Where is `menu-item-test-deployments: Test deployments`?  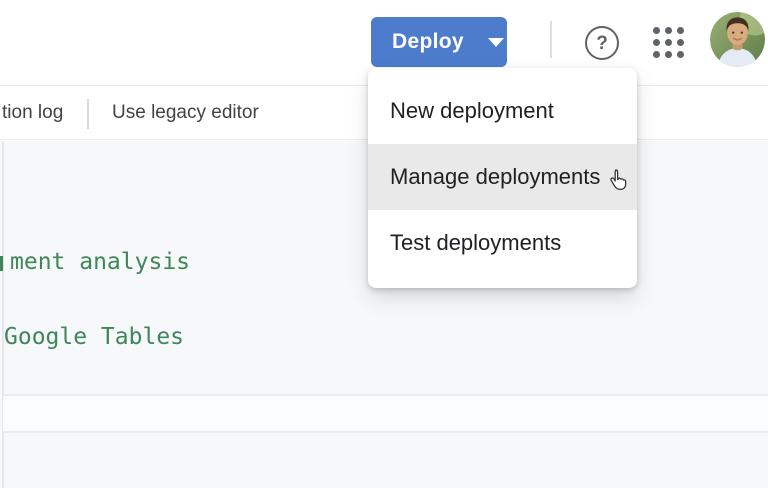 menu-item-test-deployments: Test deployments is located at coordinates (502, 243).